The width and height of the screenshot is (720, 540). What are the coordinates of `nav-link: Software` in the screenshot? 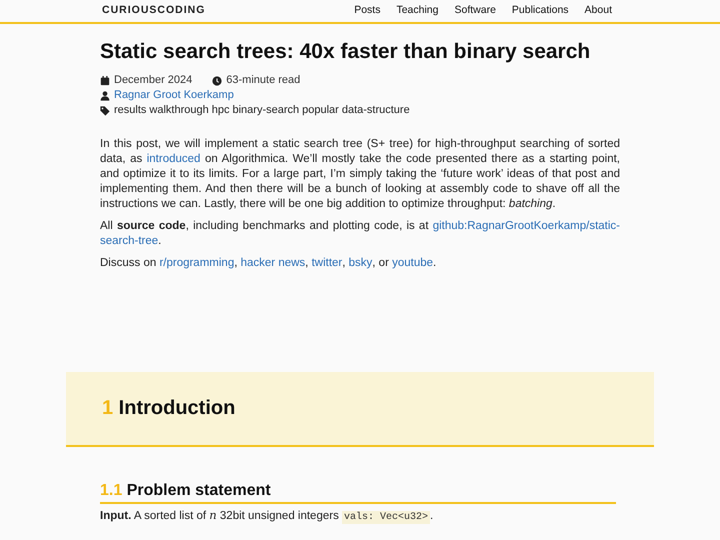 It's located at (475, 11).